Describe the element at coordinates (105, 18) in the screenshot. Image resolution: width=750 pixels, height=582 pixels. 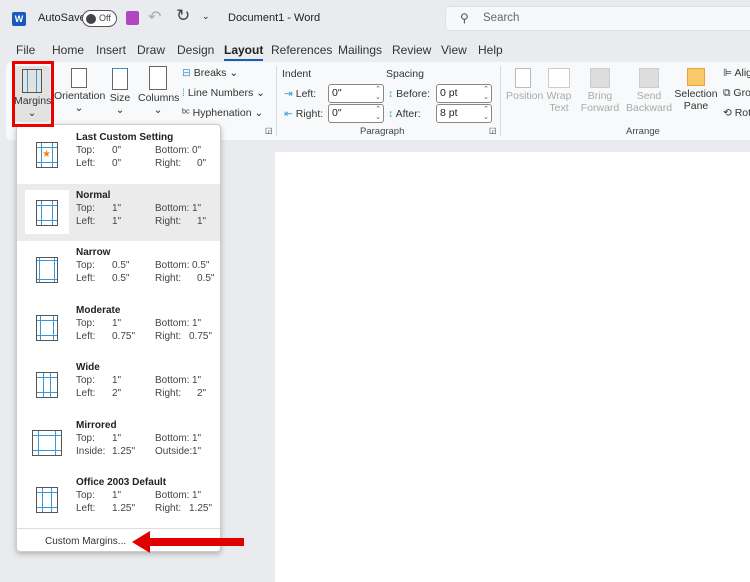
I see `autosave-state: Off` at that location.